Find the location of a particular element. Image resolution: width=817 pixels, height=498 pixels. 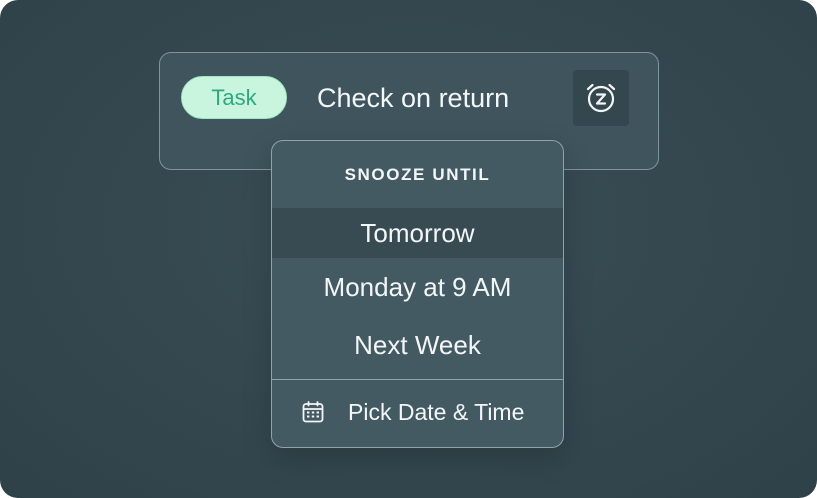

pick-date-time-label: Pick Date & Time is located at coordinates (436, 412).